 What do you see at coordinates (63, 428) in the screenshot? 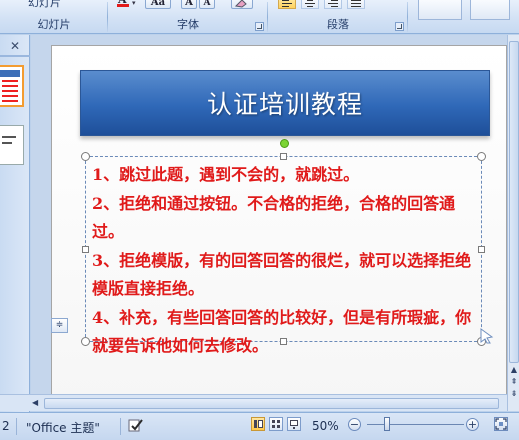
I see `theme-name: "Office 主题"` at bounding box center [63, 428].